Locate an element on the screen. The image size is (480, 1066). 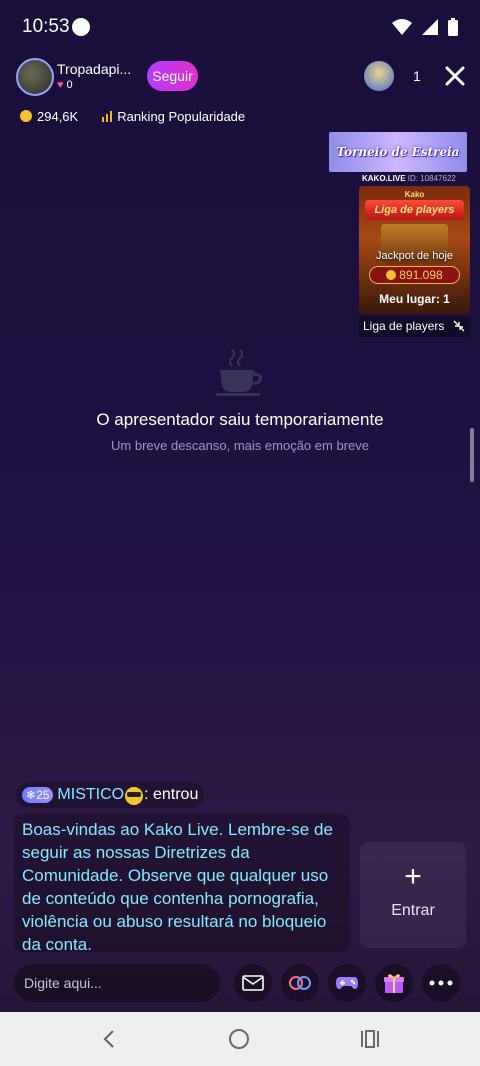
home-icon is located at coordinates (239, 1039).